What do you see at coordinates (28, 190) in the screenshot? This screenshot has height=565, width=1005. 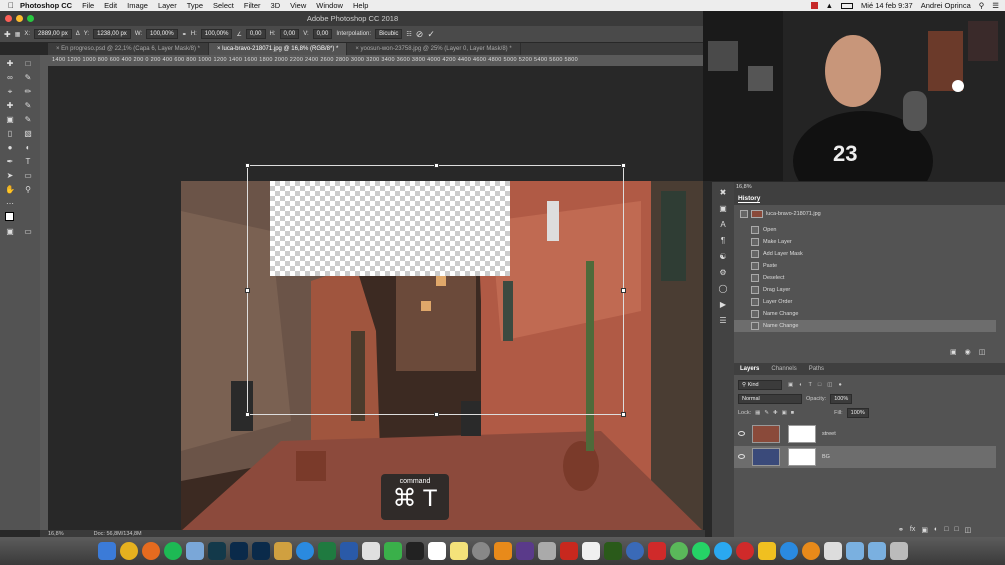 I see `zoom-tool-icon: ⚲` at bounding box center [28, 190].